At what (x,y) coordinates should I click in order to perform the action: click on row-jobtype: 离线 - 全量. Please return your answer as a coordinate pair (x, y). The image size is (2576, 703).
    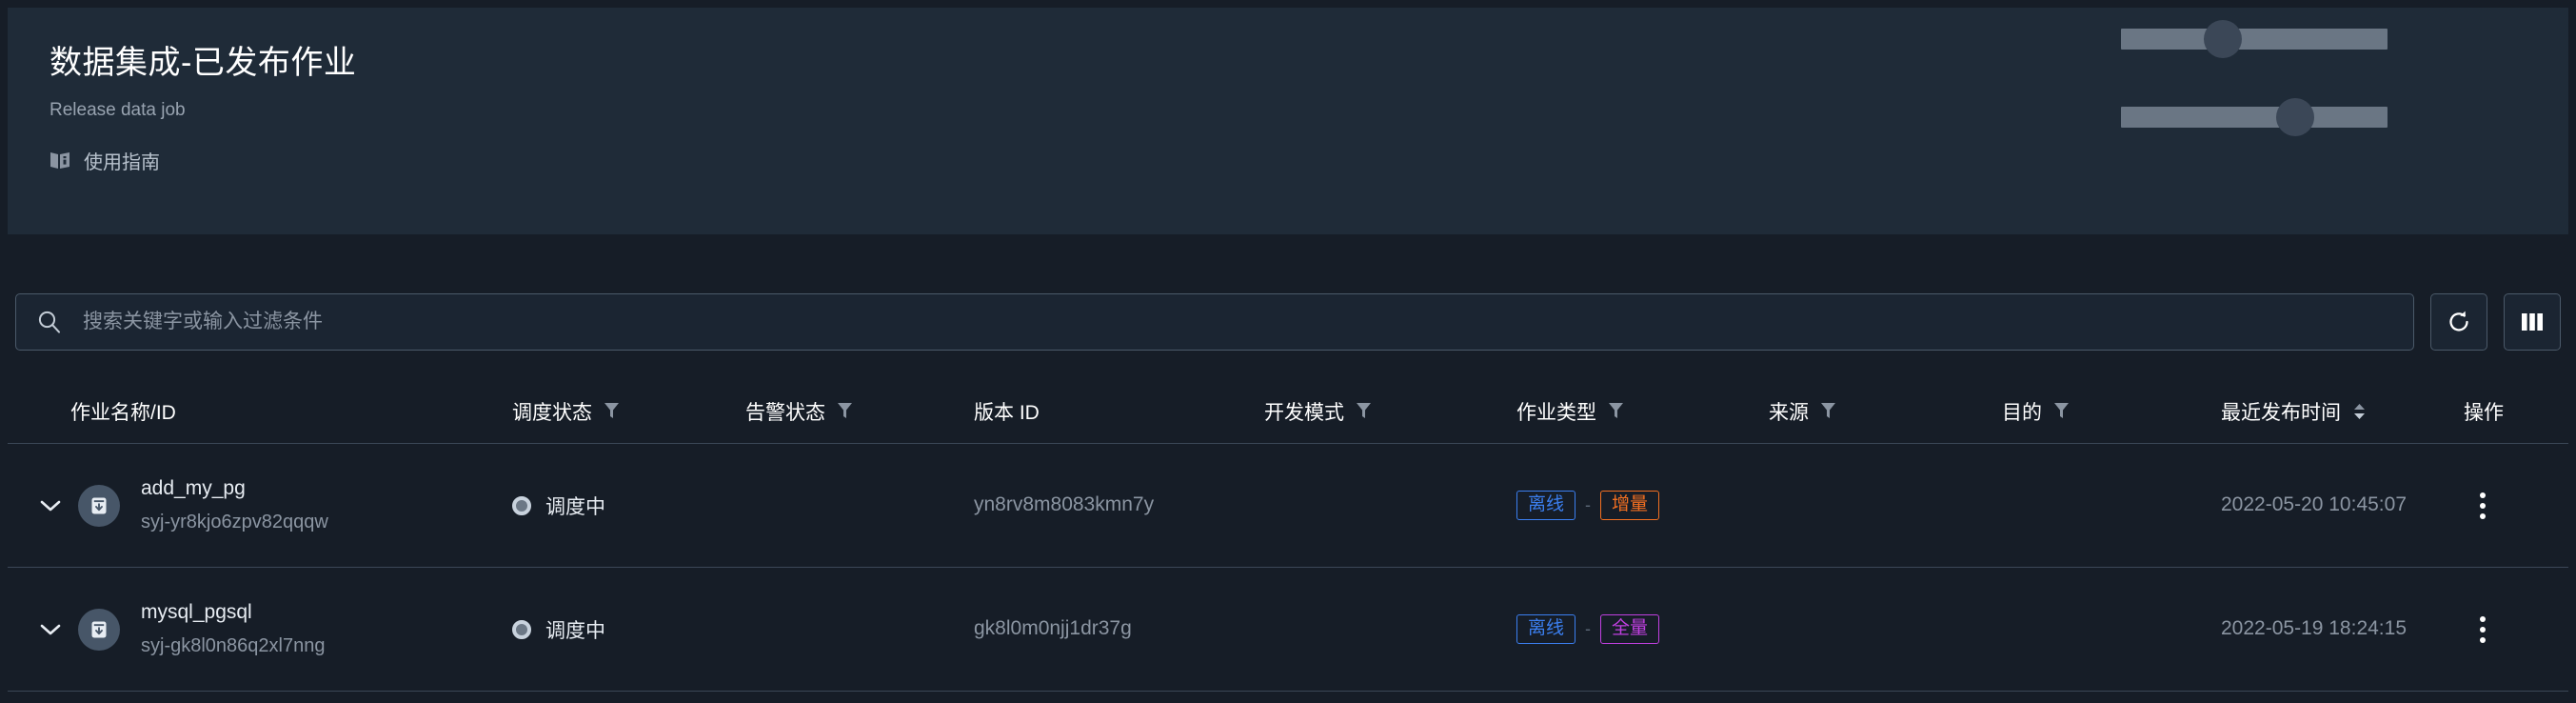
    Looking at the image, I should click on (1642, 629).